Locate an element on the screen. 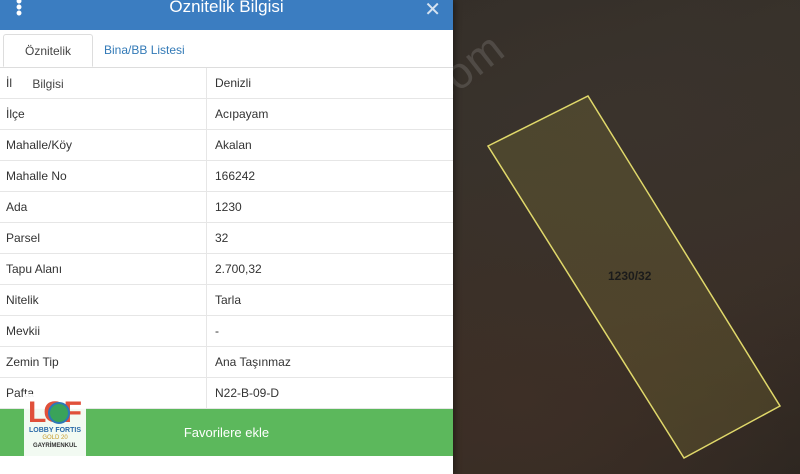 This screenshot has height=474, width=800. table-row: İlçe Acıpayam is located at coordinates (226, 114).